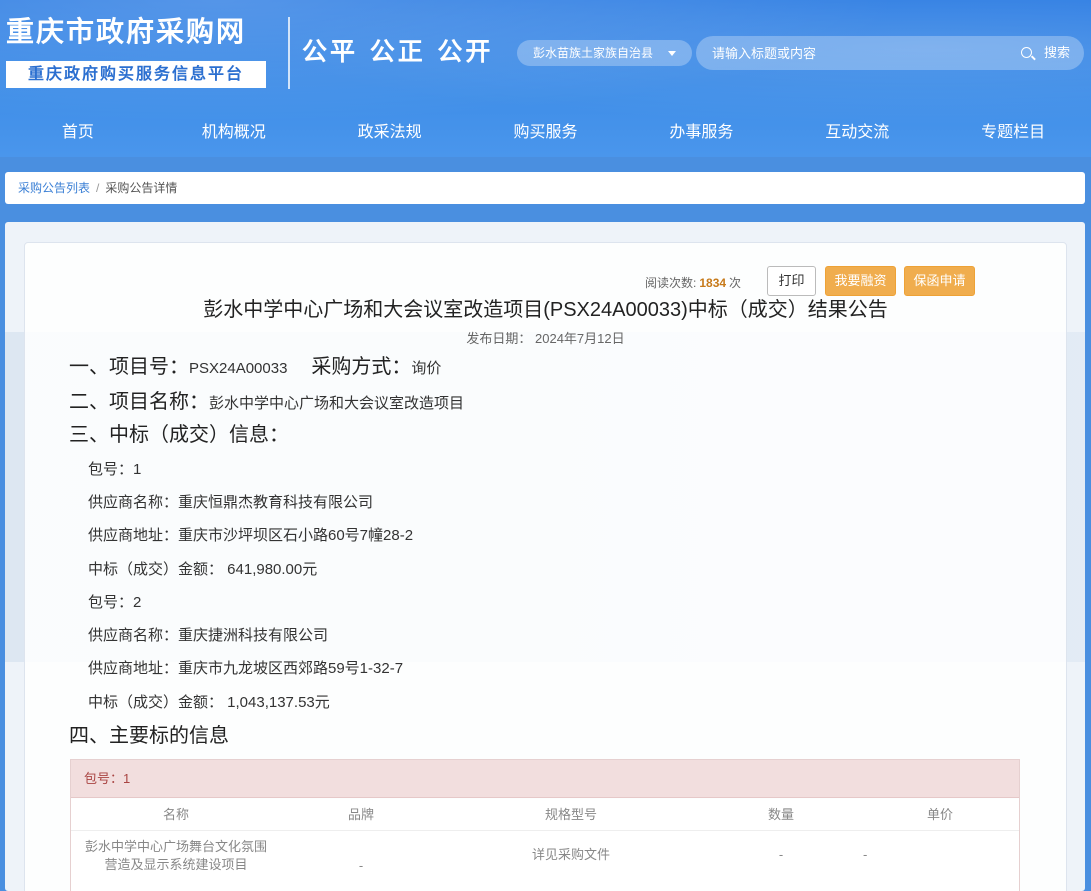 This screenshot has height=891, width=1091. I want to click on lot-2-amount: 中标（成交）金额： 1,043,137.53元, so click(209, 702).